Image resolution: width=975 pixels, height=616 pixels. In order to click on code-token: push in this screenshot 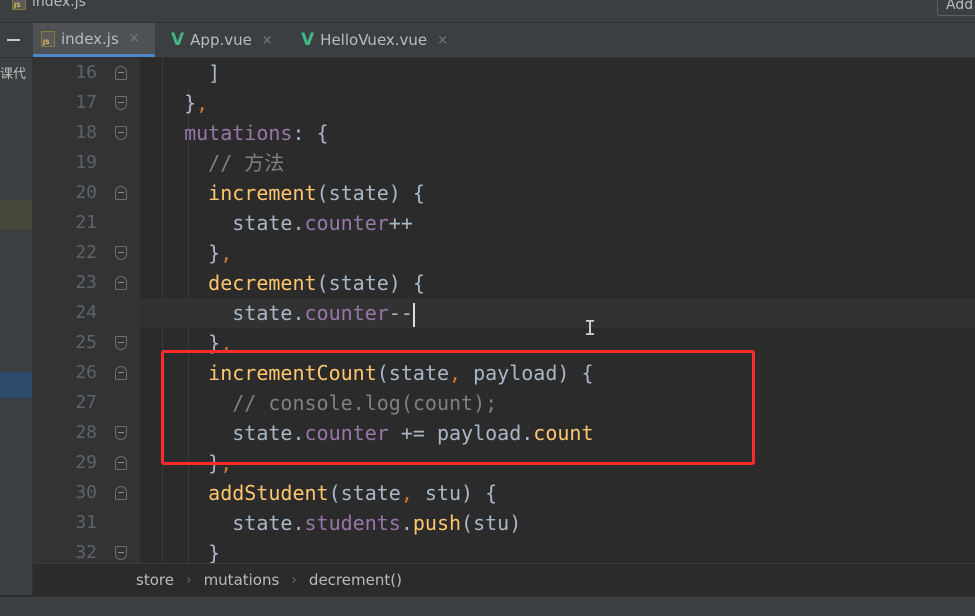, I will do `click(437, 523)`.